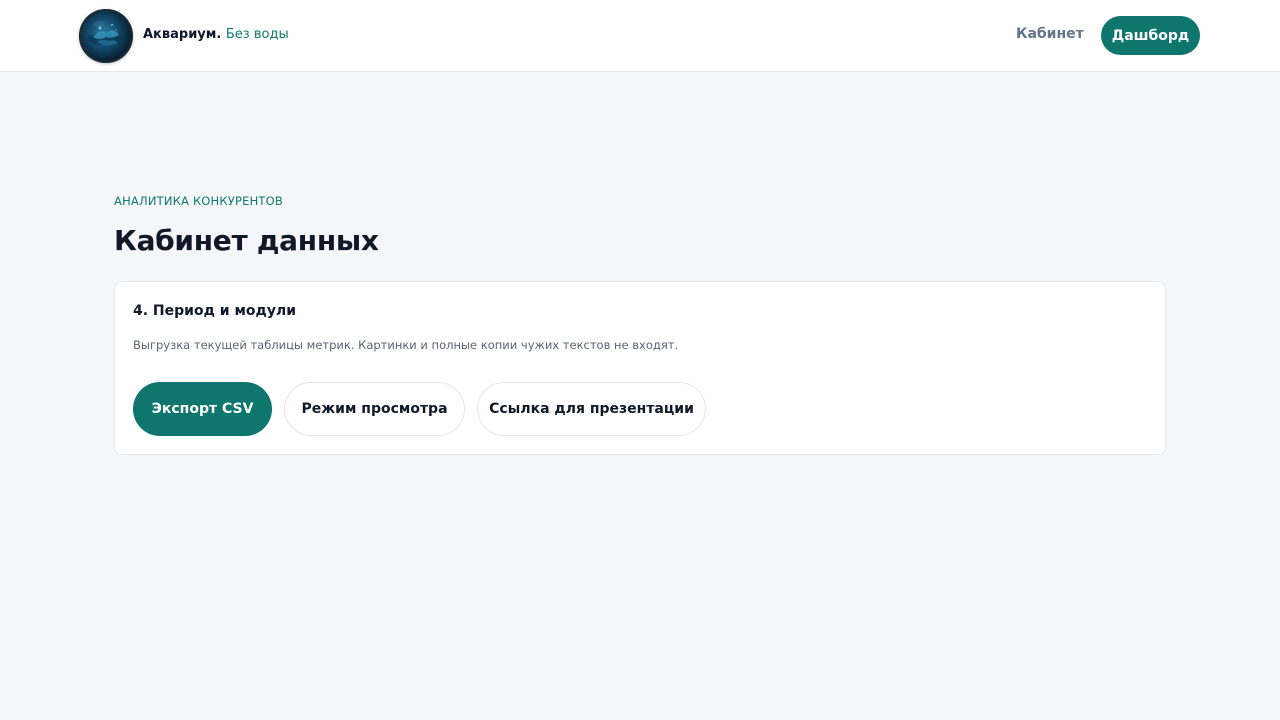  I want to click on top-navigation-bar: Аквариум. Без воды Кабинет Дашборд, so click(640, 36).